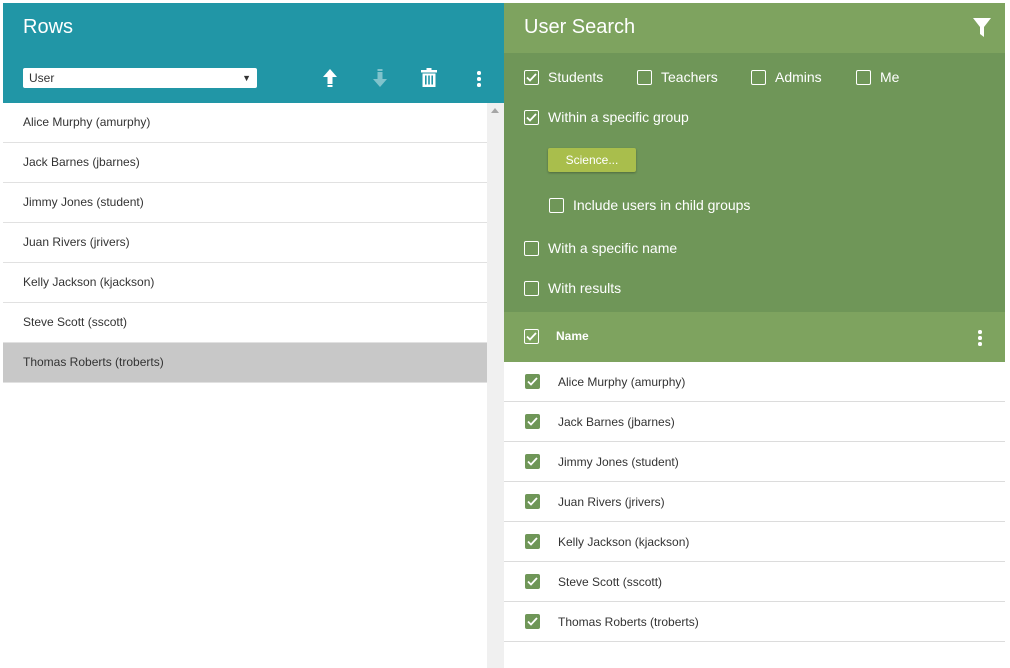  What do you see at coordinates (754, 462) in the screenshot?
I see `table-row: Jimmy Jones (student)` at bounding box center [754, 462].